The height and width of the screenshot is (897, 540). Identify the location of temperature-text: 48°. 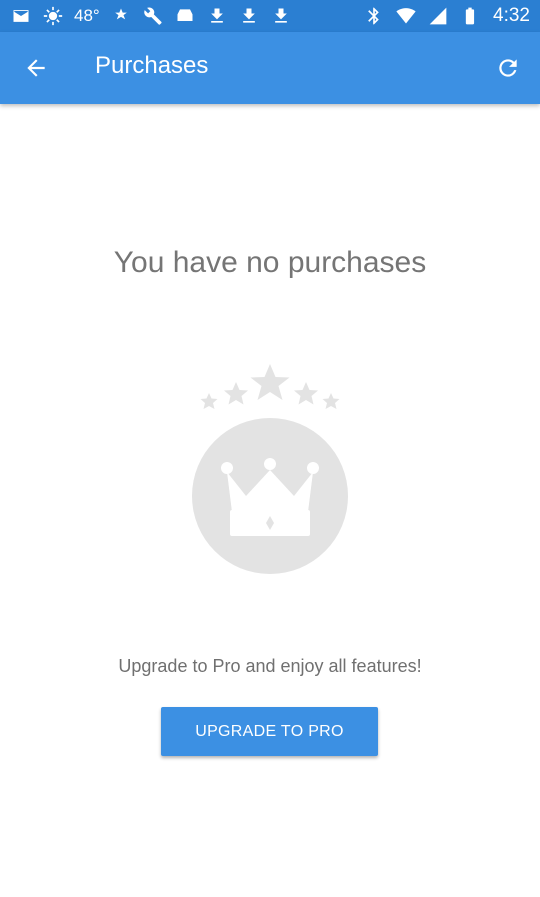
(87, 15).